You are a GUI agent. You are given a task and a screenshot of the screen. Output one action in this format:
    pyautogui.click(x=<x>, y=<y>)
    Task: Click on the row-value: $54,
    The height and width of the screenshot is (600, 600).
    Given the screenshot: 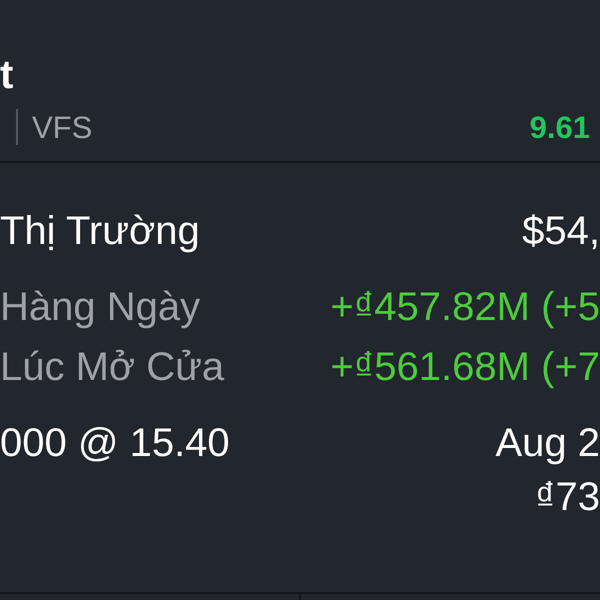 What is the action you would take?
    pyautogui.click(x=561, y=231)
    